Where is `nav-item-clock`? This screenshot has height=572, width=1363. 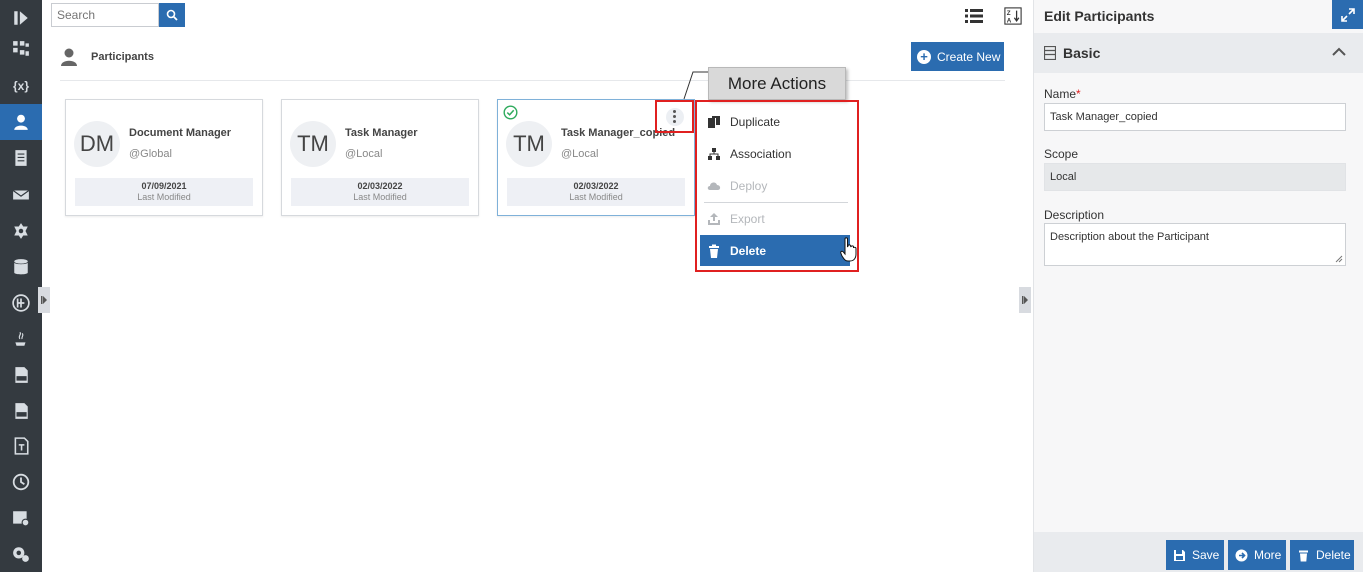 nav-item-clock is located at coordinates (21, 482).